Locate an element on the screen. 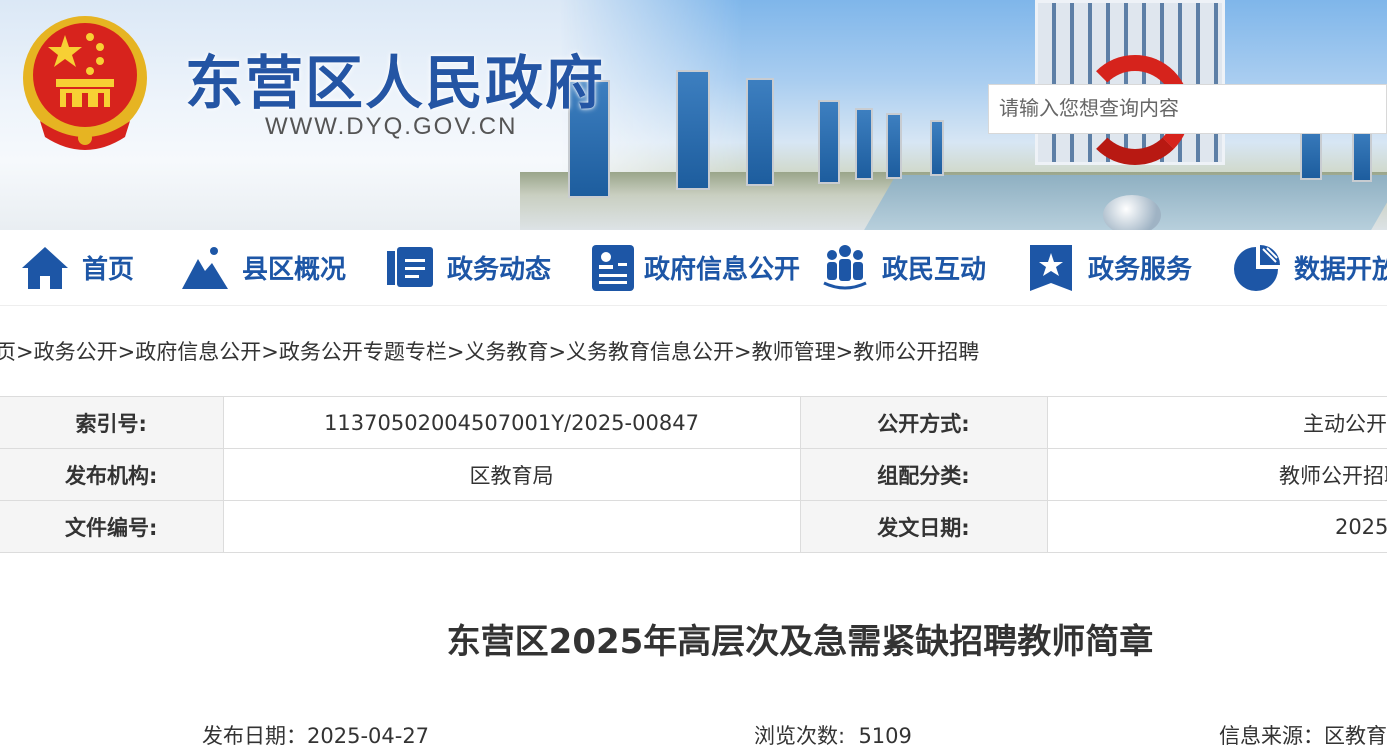 The width and height of the screenshot is (1387, 755). table-row: 文件编号: 发文日期: 2025-04-27 is located at coordinates (693, 526).